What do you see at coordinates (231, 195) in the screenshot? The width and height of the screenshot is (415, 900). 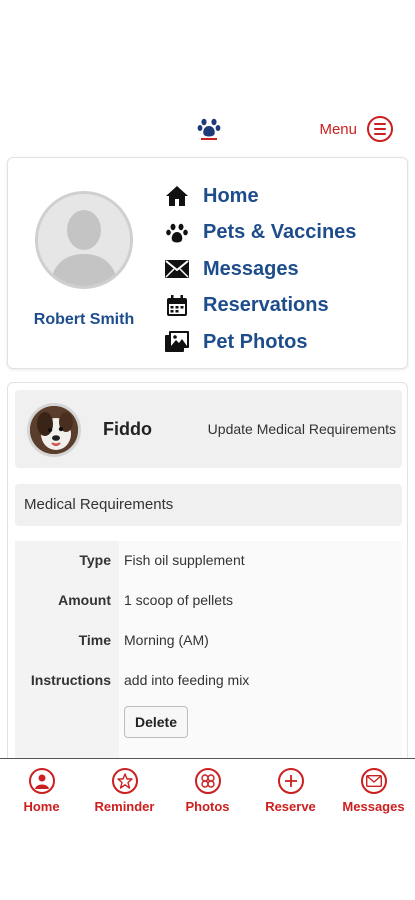 I see `nav-label-home: Home` at bounding box center [231, 195].